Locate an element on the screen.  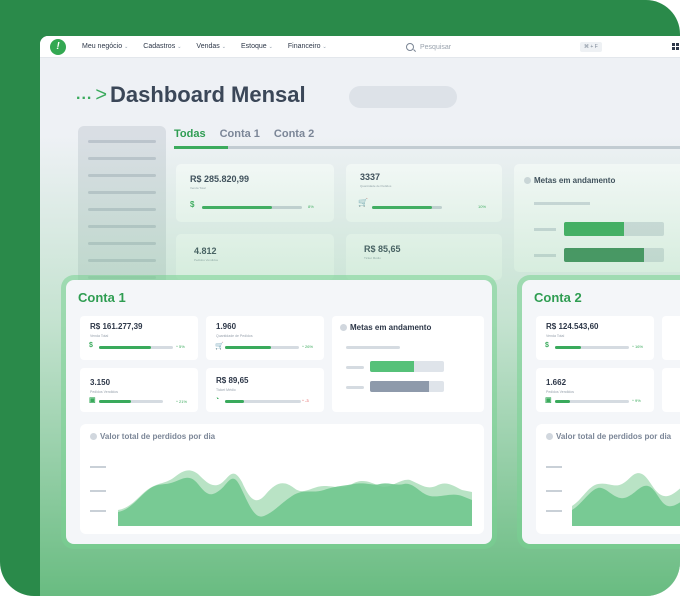
area-chart is located at coordinates (281, 496).